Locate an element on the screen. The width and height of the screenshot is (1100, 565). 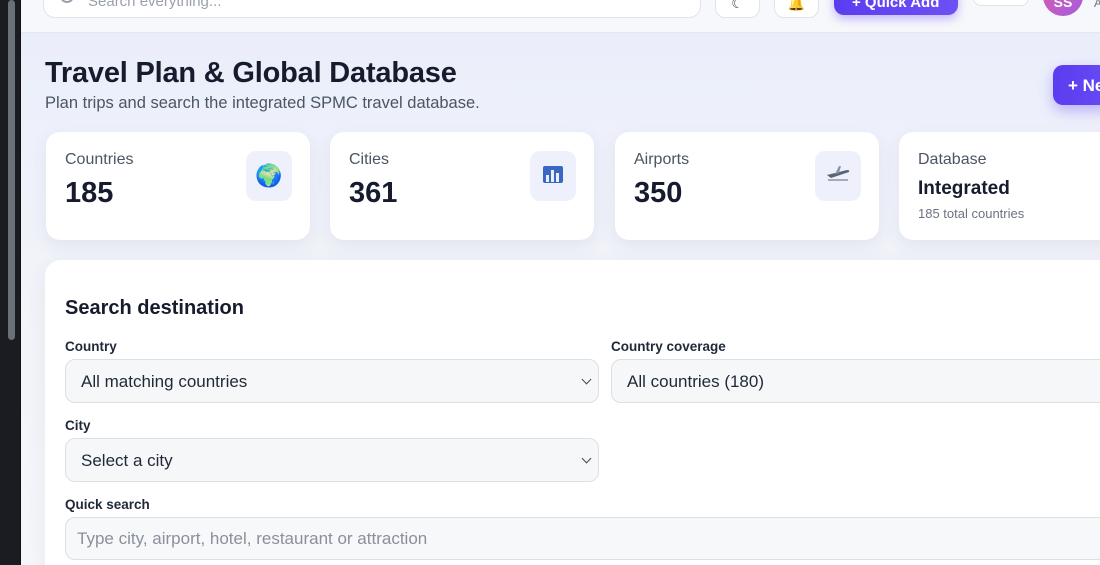
stat-note: 185 total countries is located at coordinates (971, 213).